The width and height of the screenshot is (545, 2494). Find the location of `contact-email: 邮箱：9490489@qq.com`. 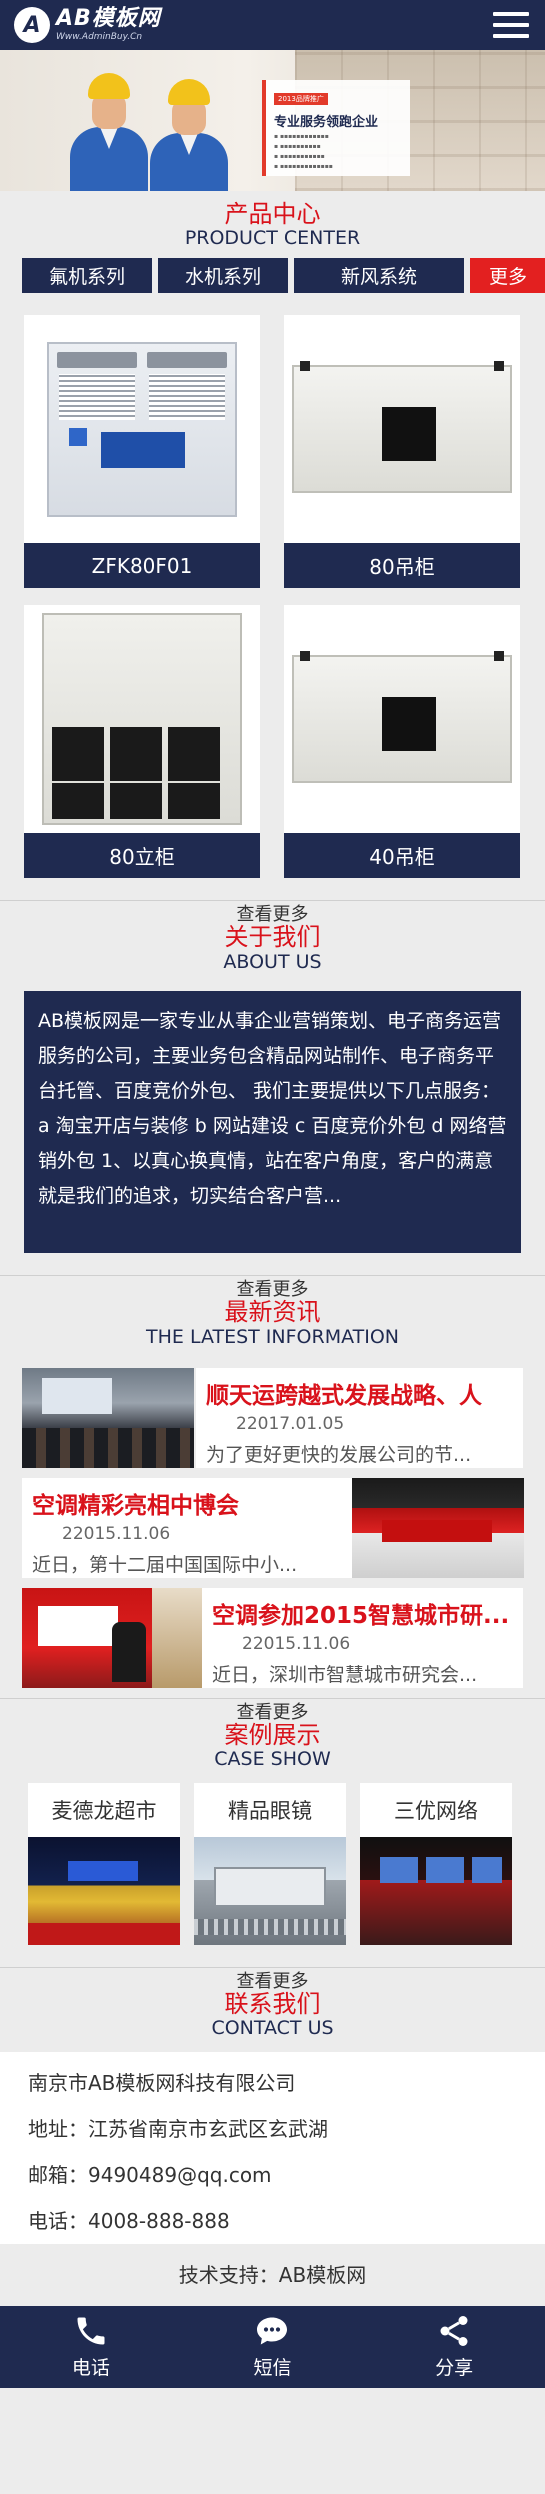

contact-email: 邮箱：9490489@qq.com is located at coordinates (272, 2175).